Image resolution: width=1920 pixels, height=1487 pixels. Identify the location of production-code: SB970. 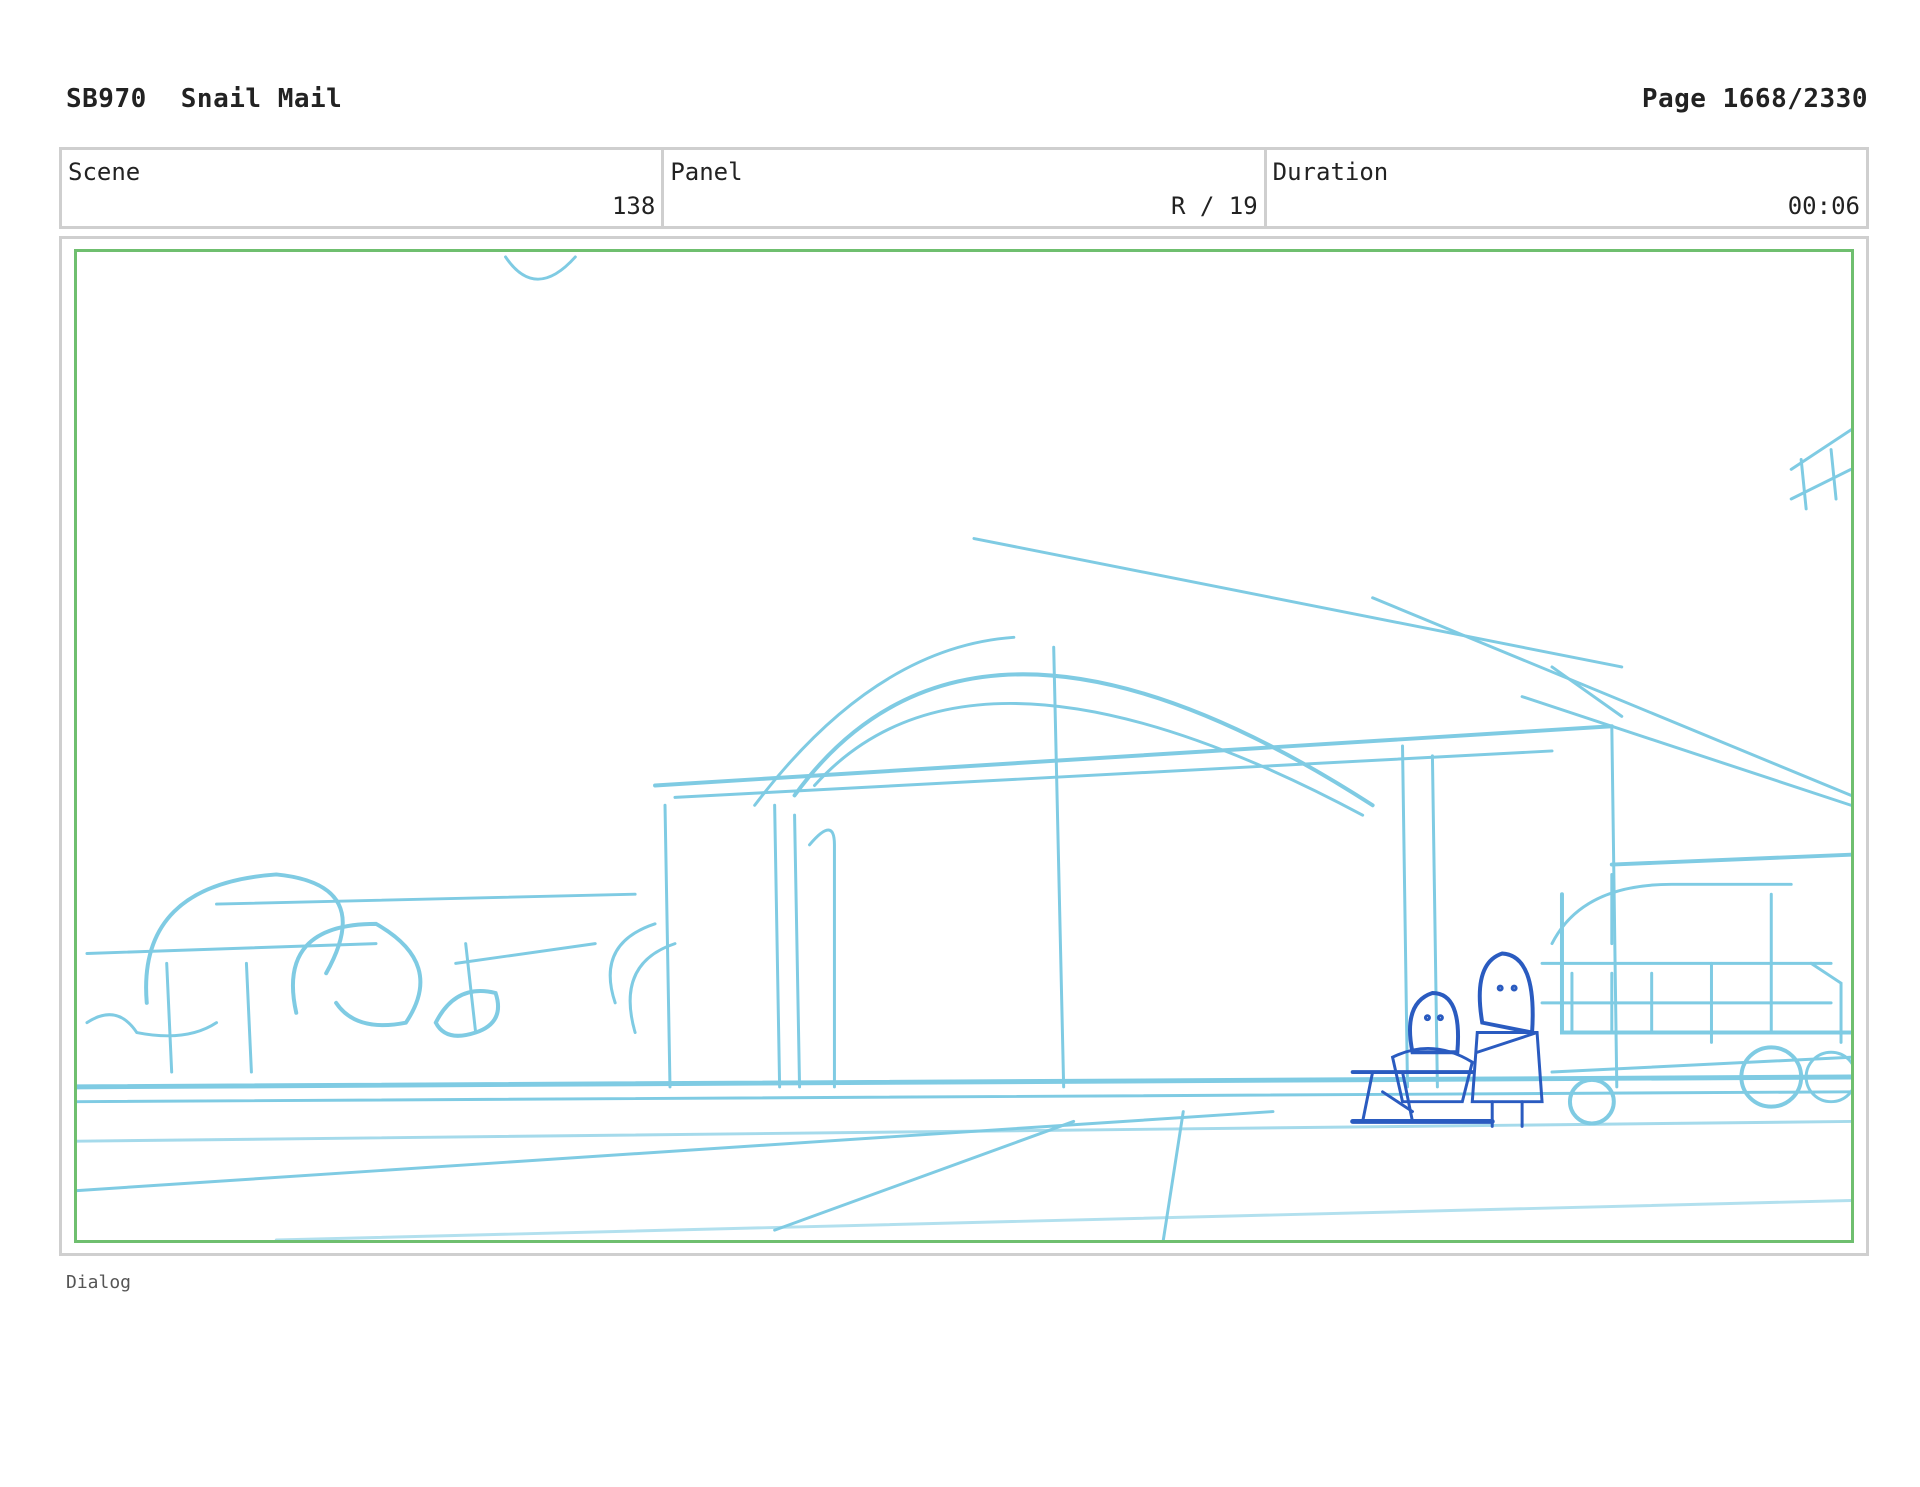
(106, 99).